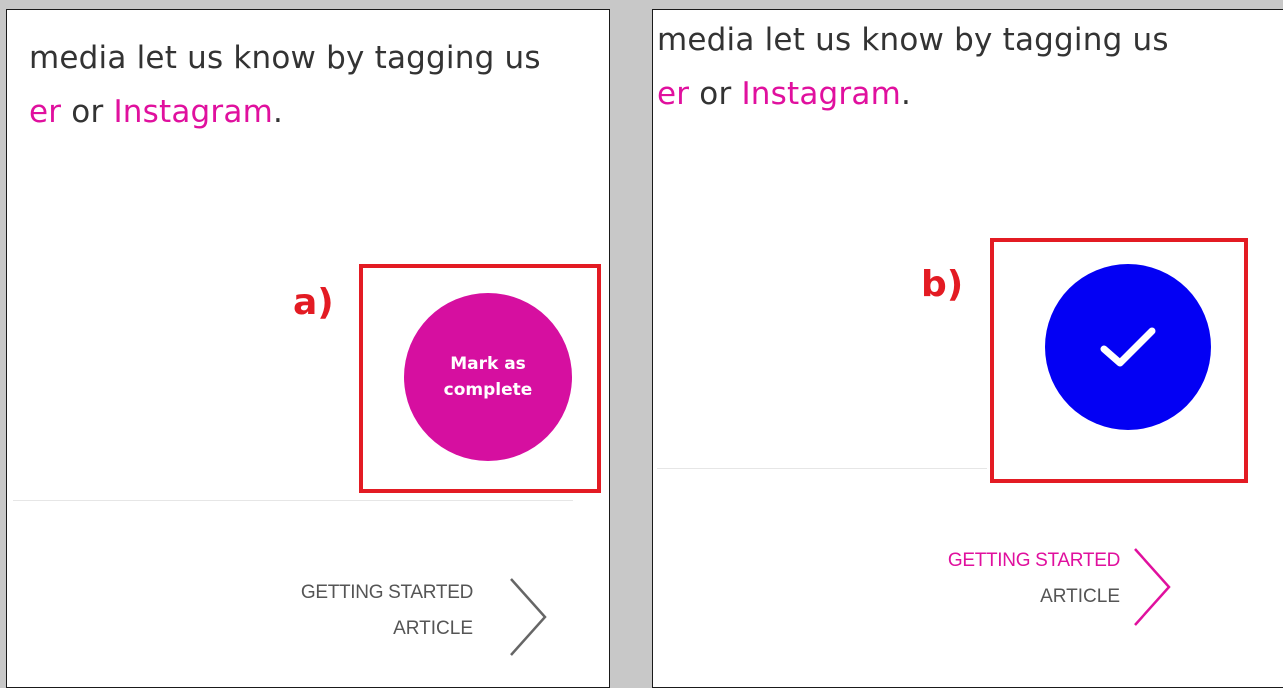 The image size is (1283, 688). I want to click on mark-as-complete-button: Mark as complete, so click(488, 377).